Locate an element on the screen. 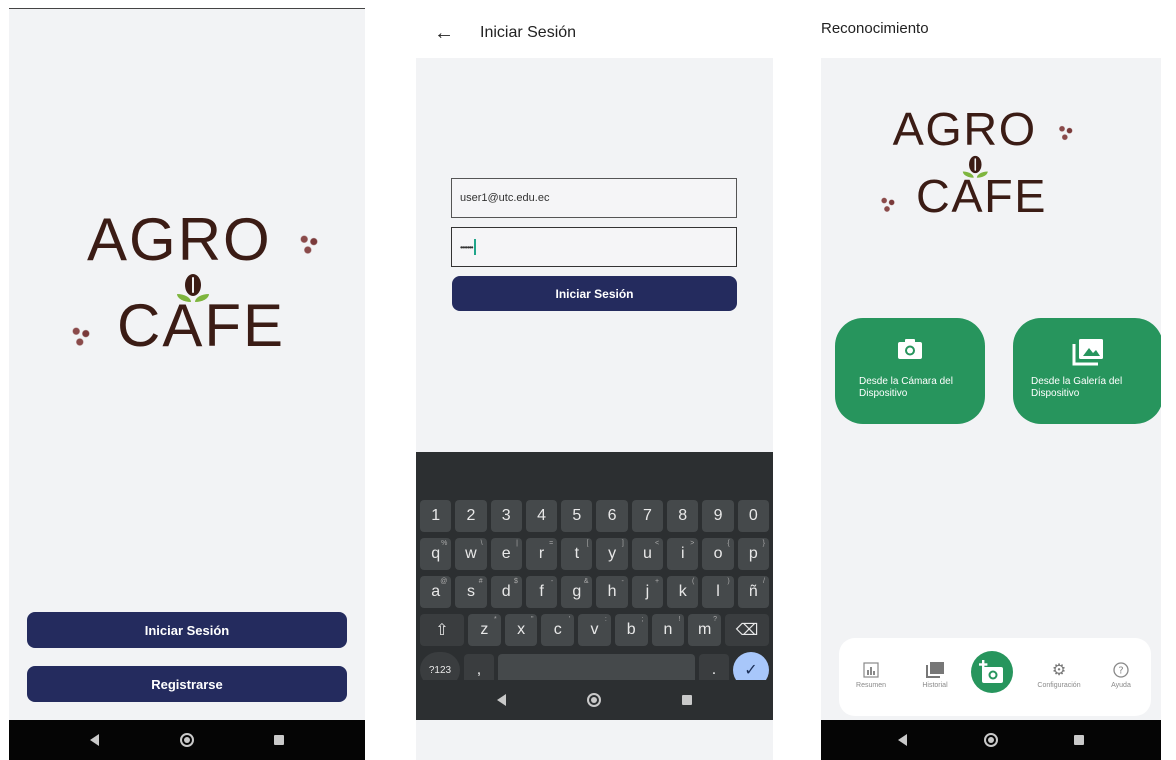 Image resolution: width=1176 pixels, height=760 pixels. nav-help-label: Ayuda is located at coordinates (1121, 685).